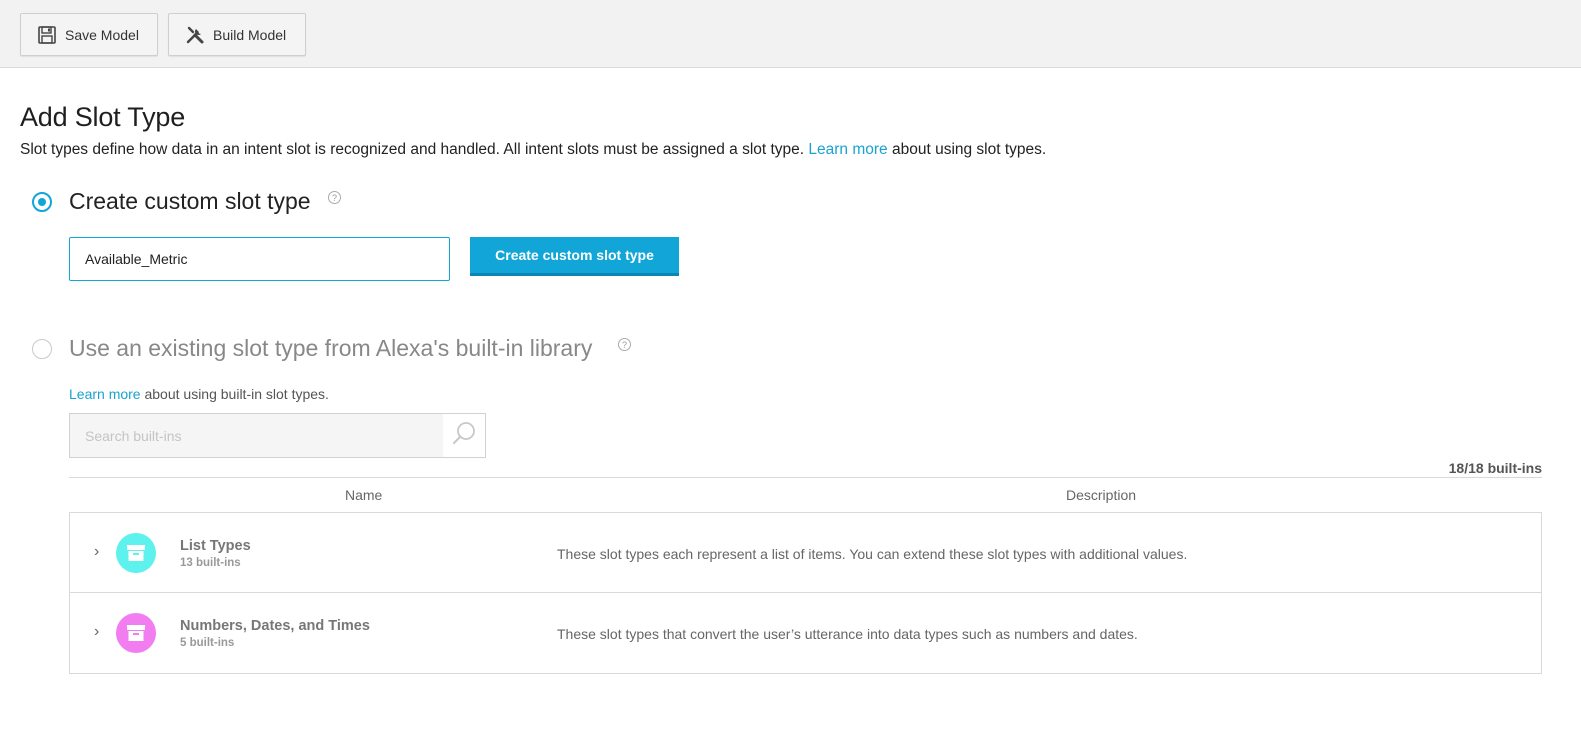 The width and height of the screenshot is (1581, 745). Describe the element at coordinates (190, 201) in the screenshot. I see `create-custom-label: Create custom slot type` at that location.